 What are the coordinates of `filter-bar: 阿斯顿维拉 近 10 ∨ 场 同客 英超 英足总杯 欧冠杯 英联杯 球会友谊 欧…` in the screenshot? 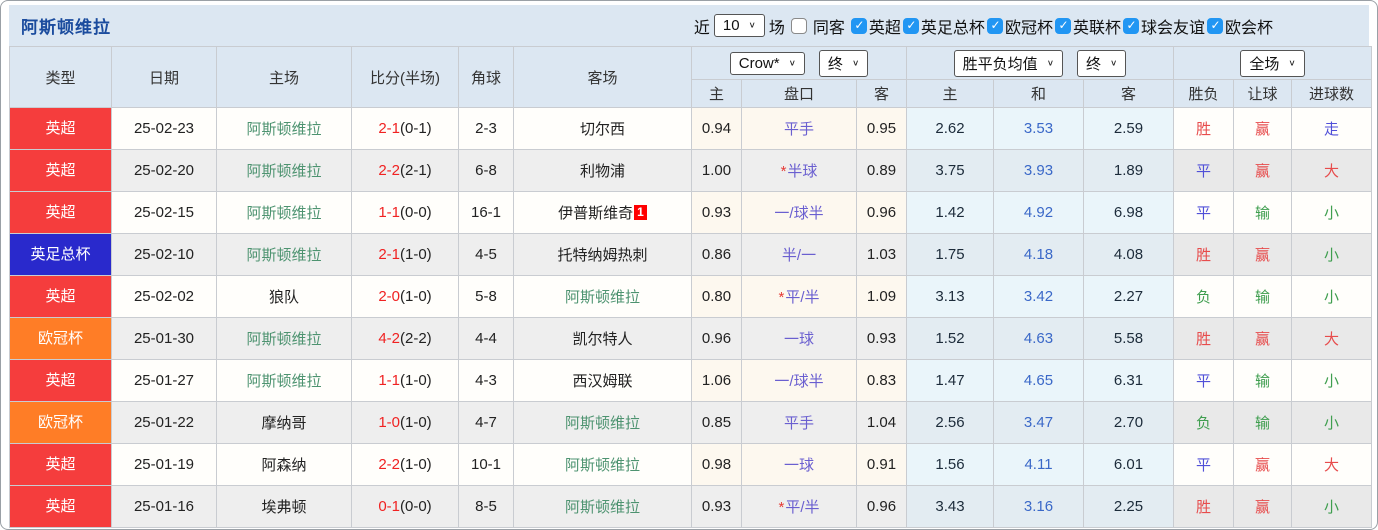 It's located at (689, 25).